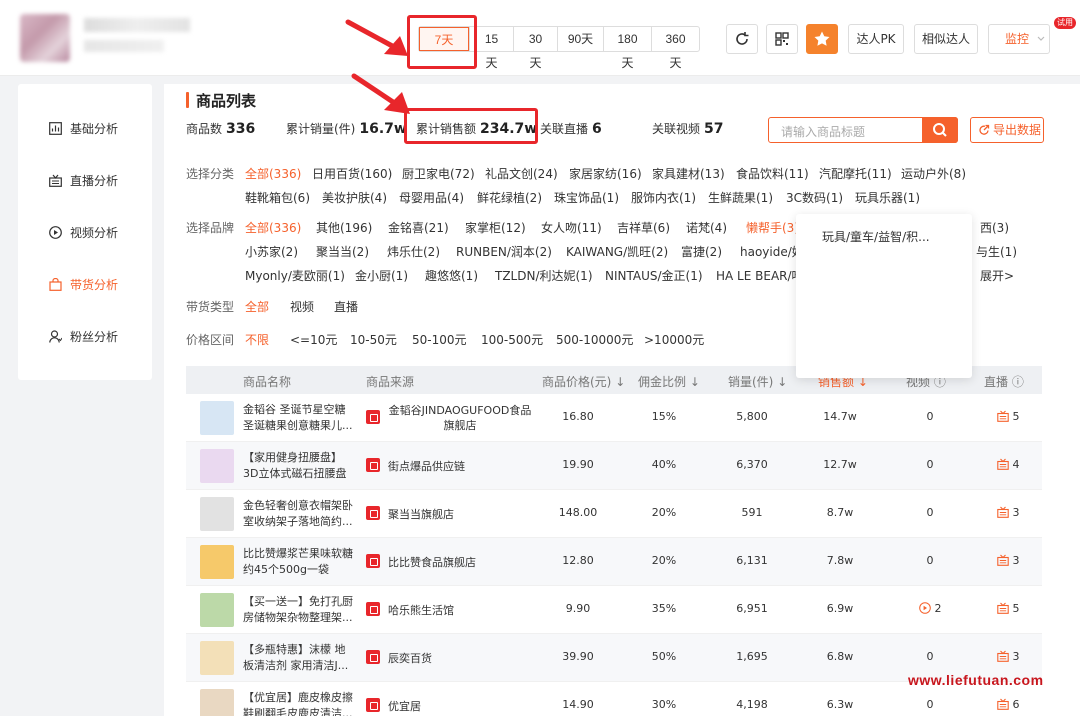 This screenshot has height=716, width=1080. Describe the element at coordinates (85, 336) in the screenshot. I see `sidebar-item-fans: 粉丝分析` at that location.